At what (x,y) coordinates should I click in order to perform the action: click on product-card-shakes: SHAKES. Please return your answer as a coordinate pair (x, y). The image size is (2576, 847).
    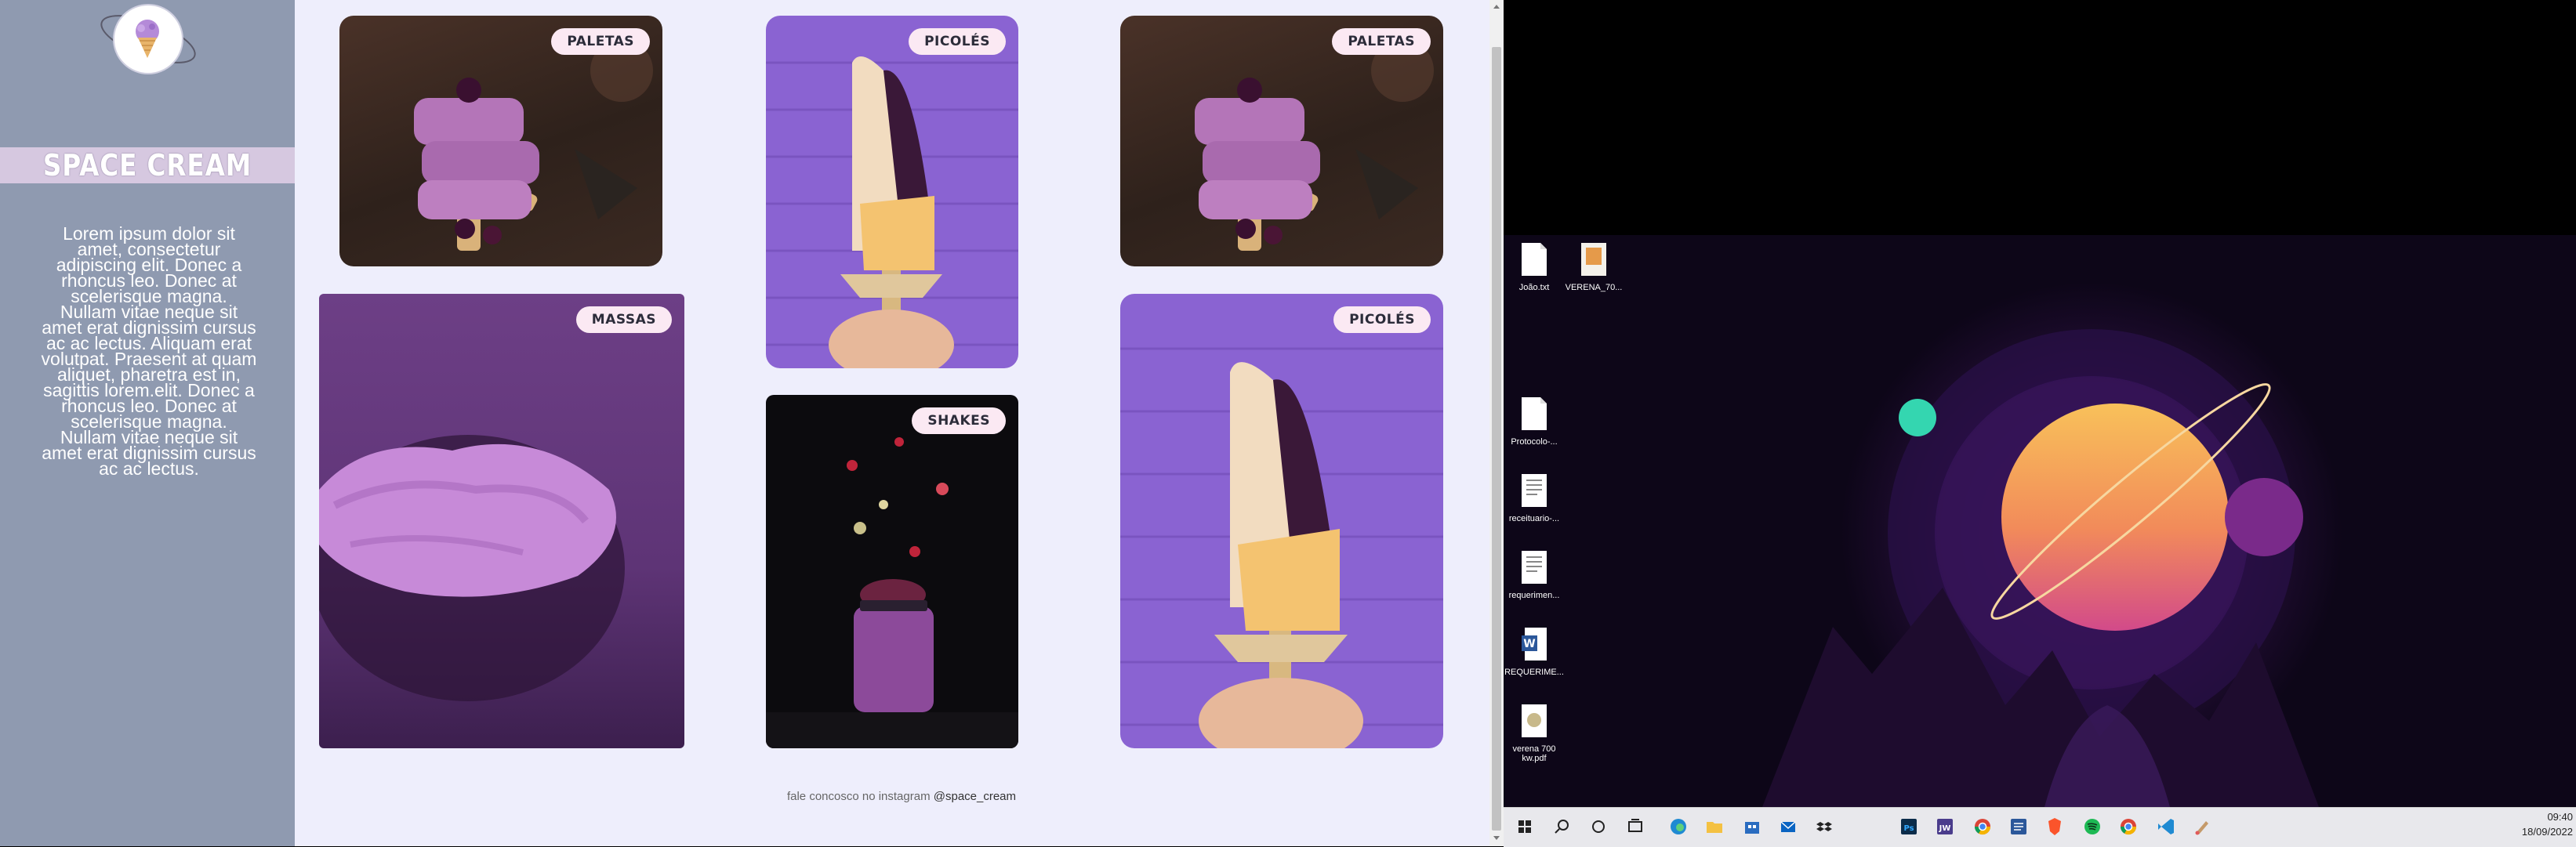
    Looking at the image, I should click on (892, 571).